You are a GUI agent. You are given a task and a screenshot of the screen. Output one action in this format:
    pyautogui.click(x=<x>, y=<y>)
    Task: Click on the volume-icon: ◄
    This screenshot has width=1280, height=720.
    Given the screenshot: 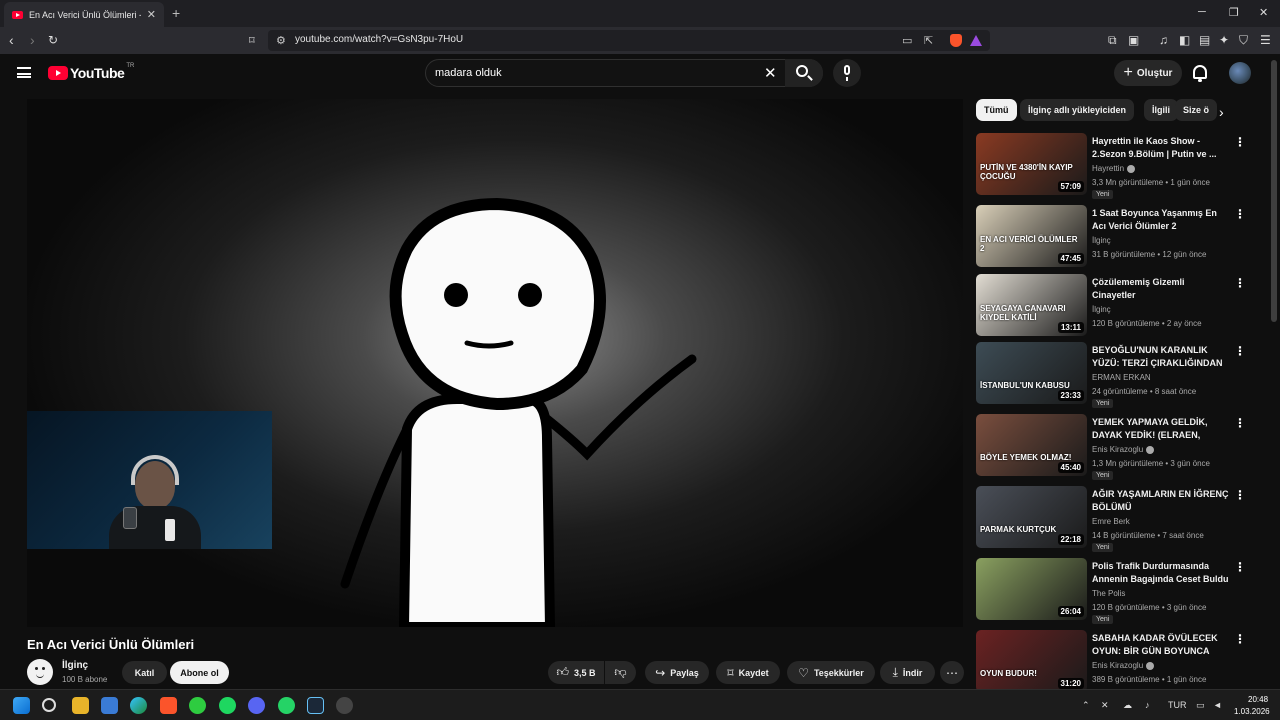 What is the action you would take?
    pyautogui.click(x=1217, y=705)
    